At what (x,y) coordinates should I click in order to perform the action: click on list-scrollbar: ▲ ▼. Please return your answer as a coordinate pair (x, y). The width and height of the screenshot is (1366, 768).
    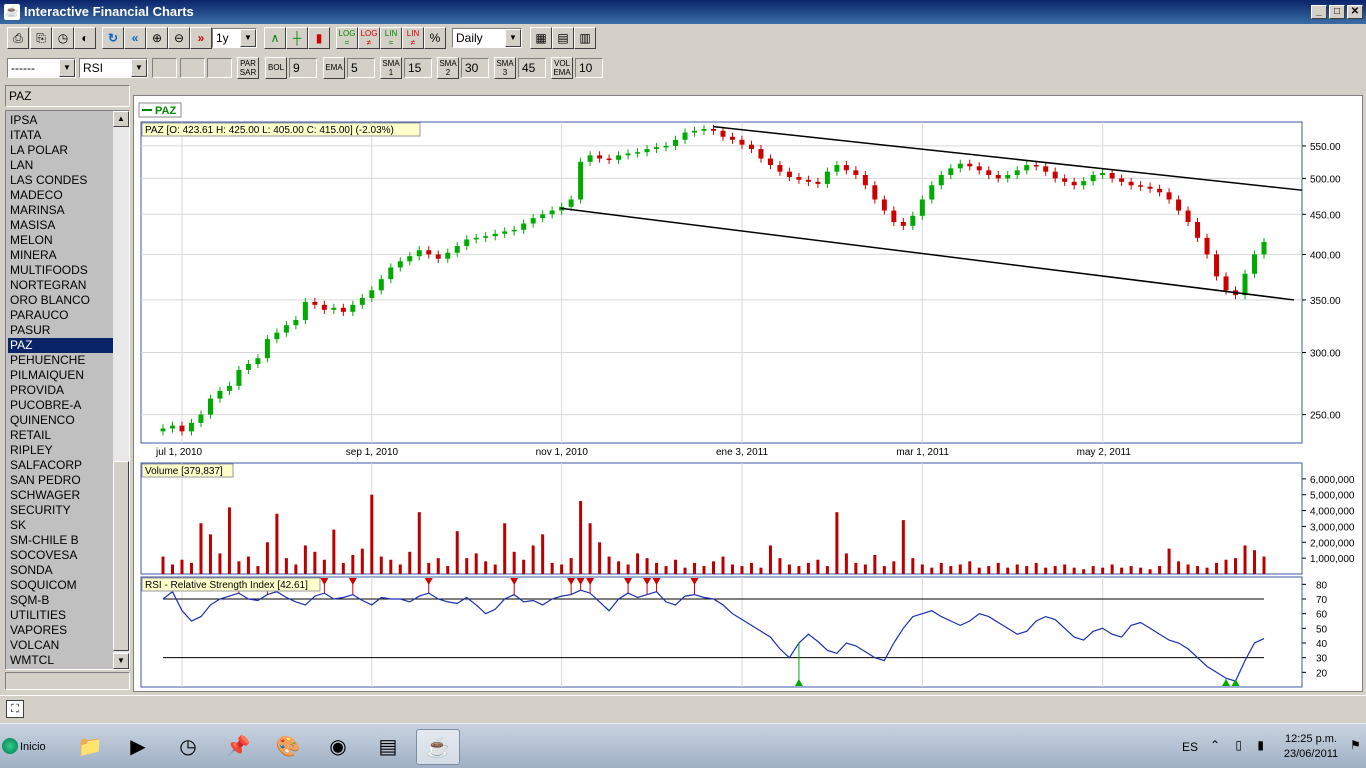
    Looking at the image, I should click on (121, 390).